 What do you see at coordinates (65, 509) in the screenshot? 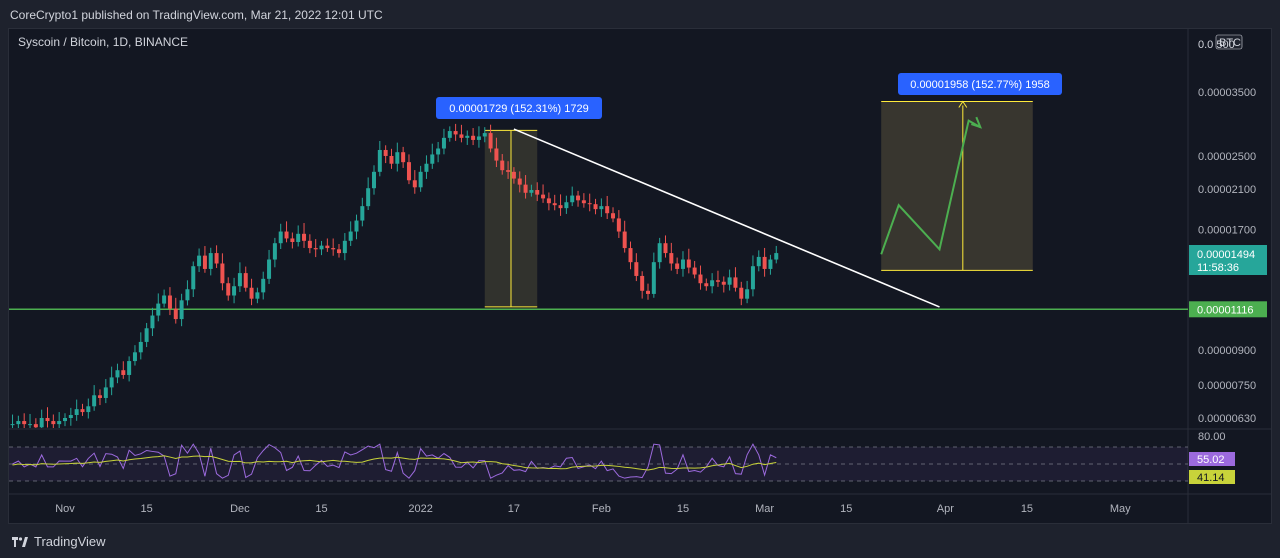
I see `x-tick-label: Nov` at bounding box center [65, 509].